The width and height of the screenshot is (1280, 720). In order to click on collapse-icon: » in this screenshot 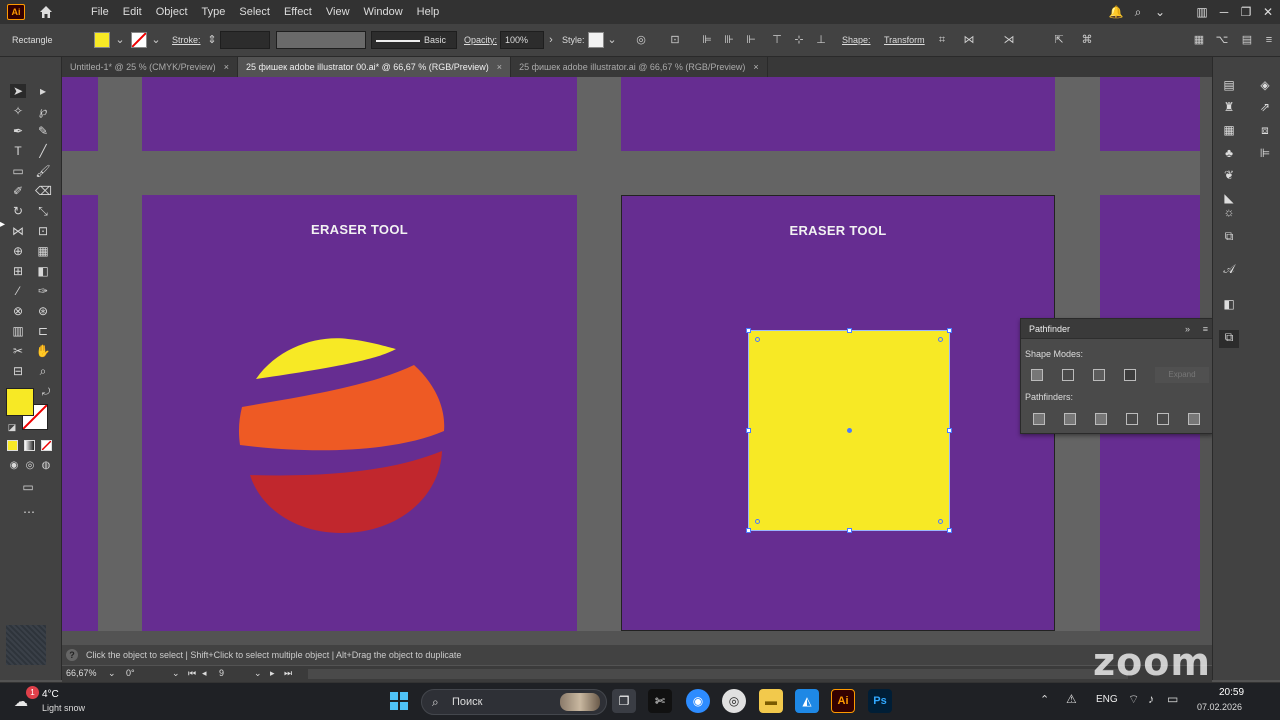, I will do `click(1187, 329)`.